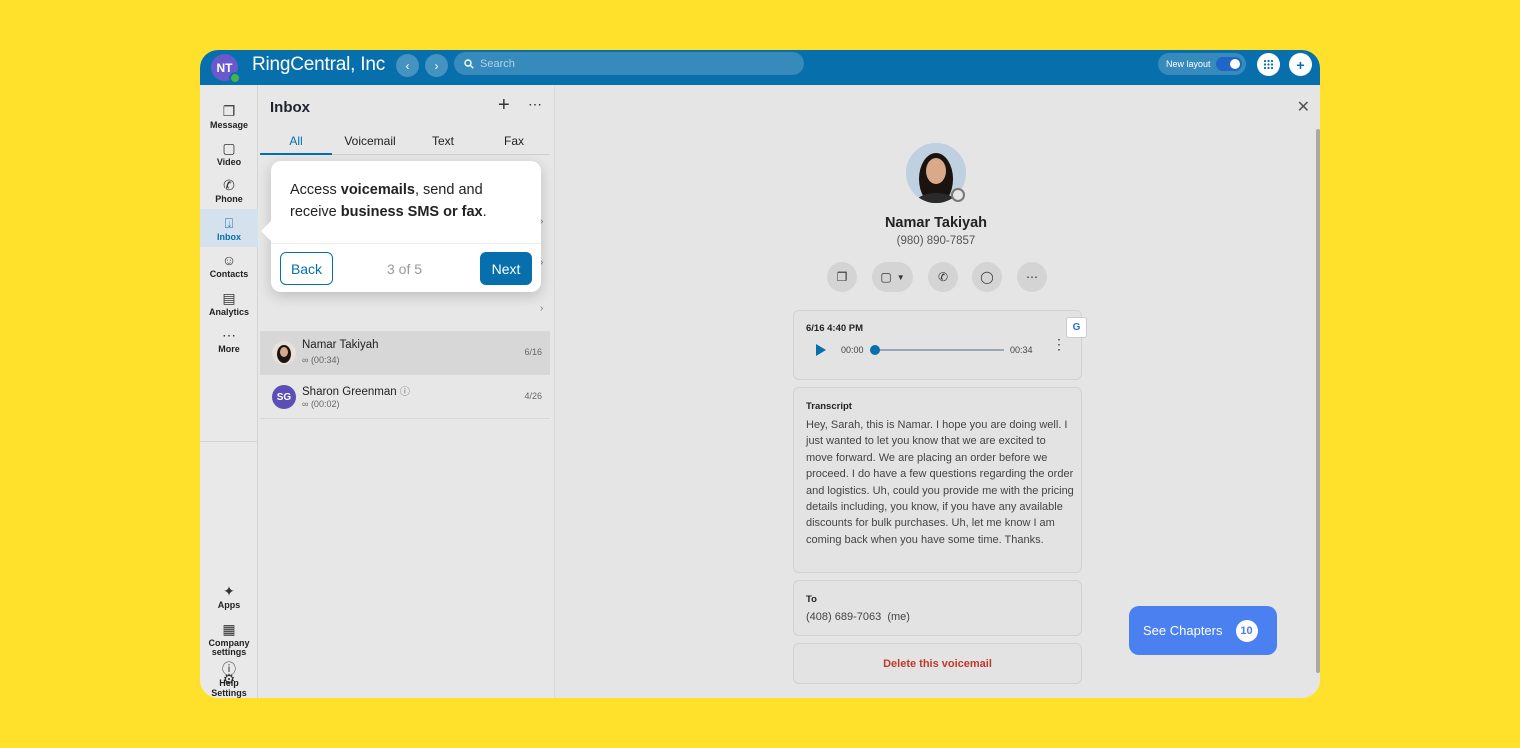 The width and height of the screenshot is (1520, 748). Describe the element at coordinates (235, 78) in the screenshot. I see `presence-available-icon` at that location.